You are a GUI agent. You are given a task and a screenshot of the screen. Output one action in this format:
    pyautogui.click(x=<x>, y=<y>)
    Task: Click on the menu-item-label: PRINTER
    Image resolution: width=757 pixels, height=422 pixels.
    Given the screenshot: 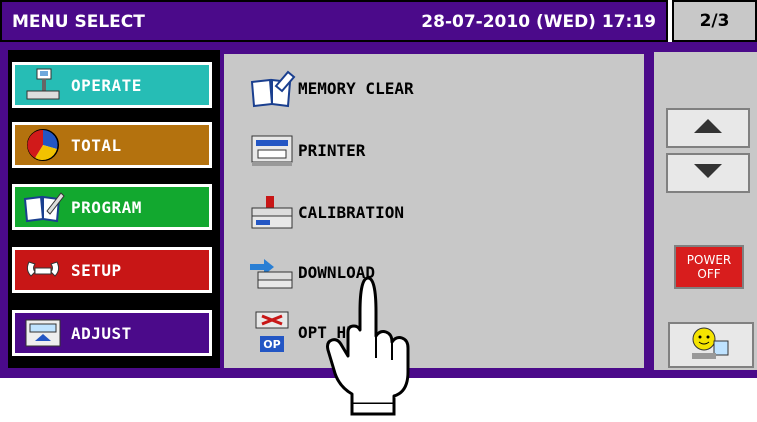 What is the action you would take?
    pyautogui.click(x=332, y=150)
    